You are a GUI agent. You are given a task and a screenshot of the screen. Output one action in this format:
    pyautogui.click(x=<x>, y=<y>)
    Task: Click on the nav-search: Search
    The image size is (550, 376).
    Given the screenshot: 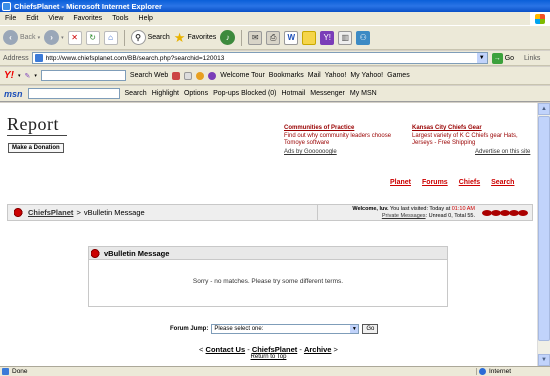 What is the action you would take?
    pyautogui.click(x=502, y=182)
    